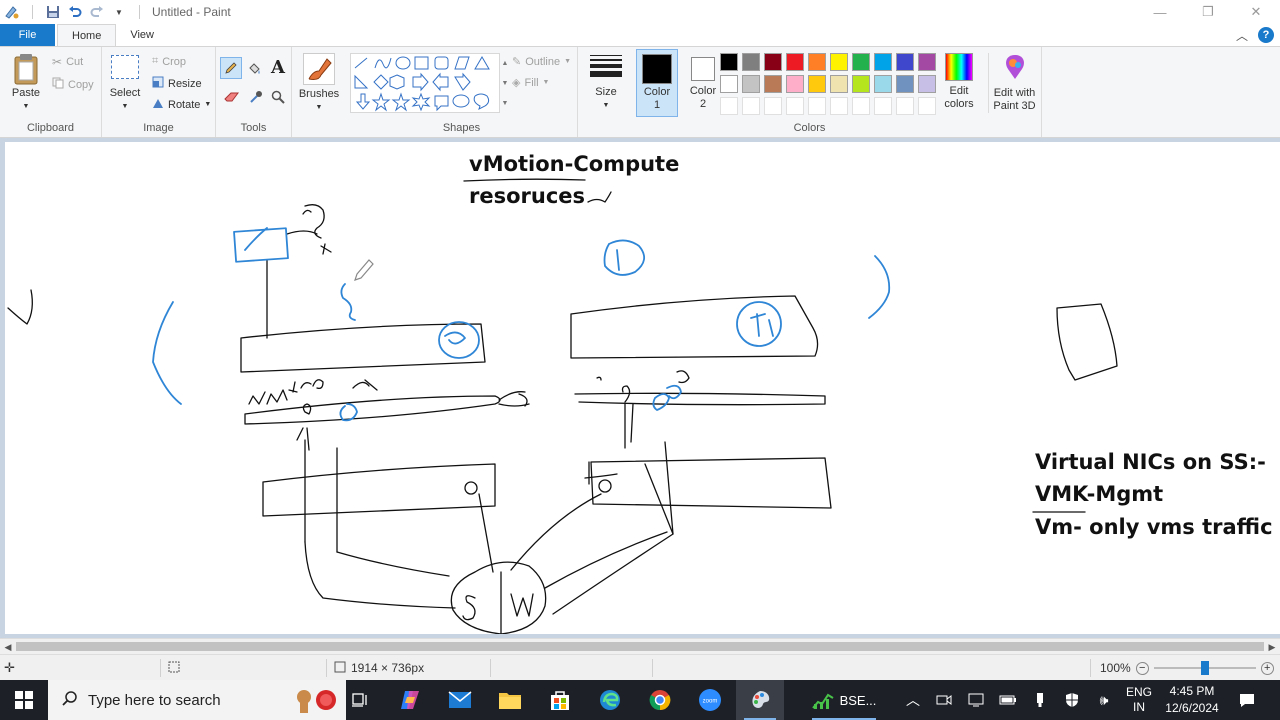  Describe the element at coordinates (1247, 700) in the screenshot. I see `notifications-button` at that location.